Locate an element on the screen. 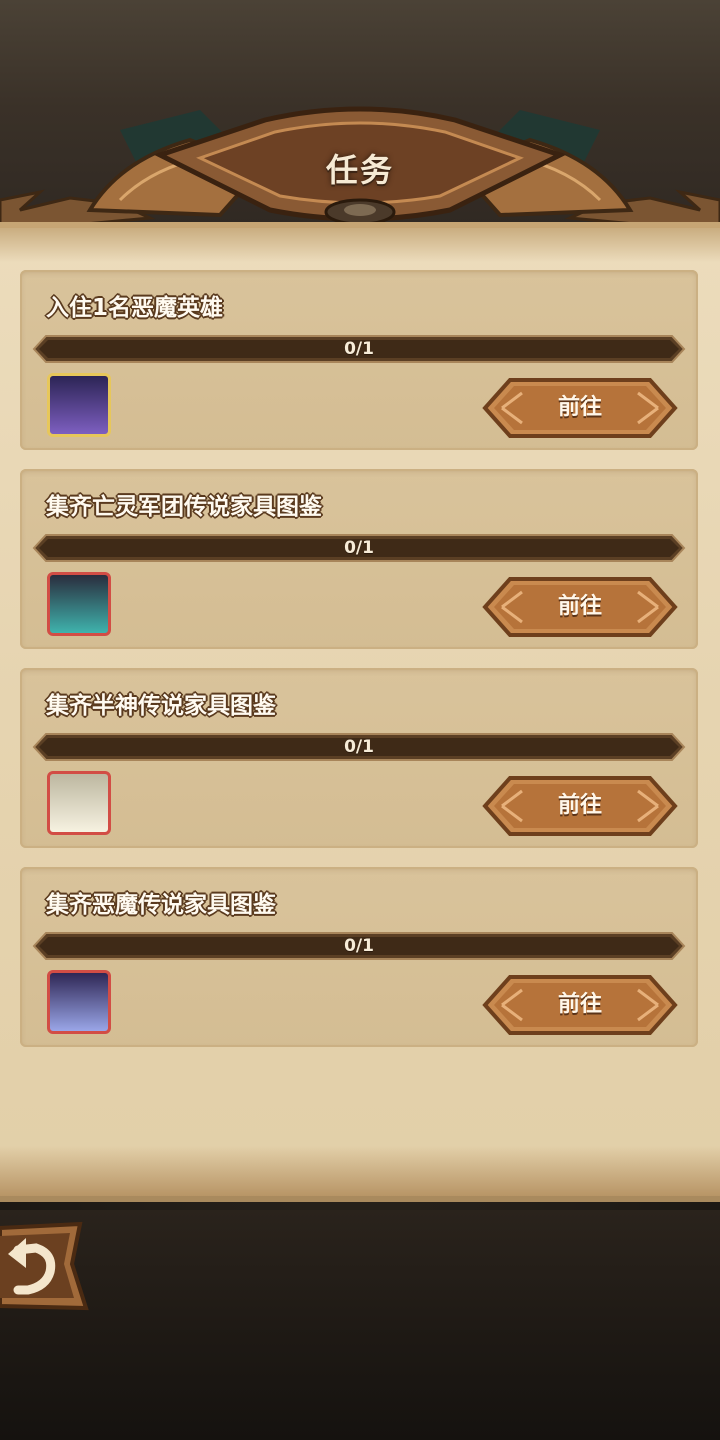 The image size is (720, 1440). task-card: 集齐恶魔传说家具图鉴 0/1 前往 is located at coordinates (359, 957).